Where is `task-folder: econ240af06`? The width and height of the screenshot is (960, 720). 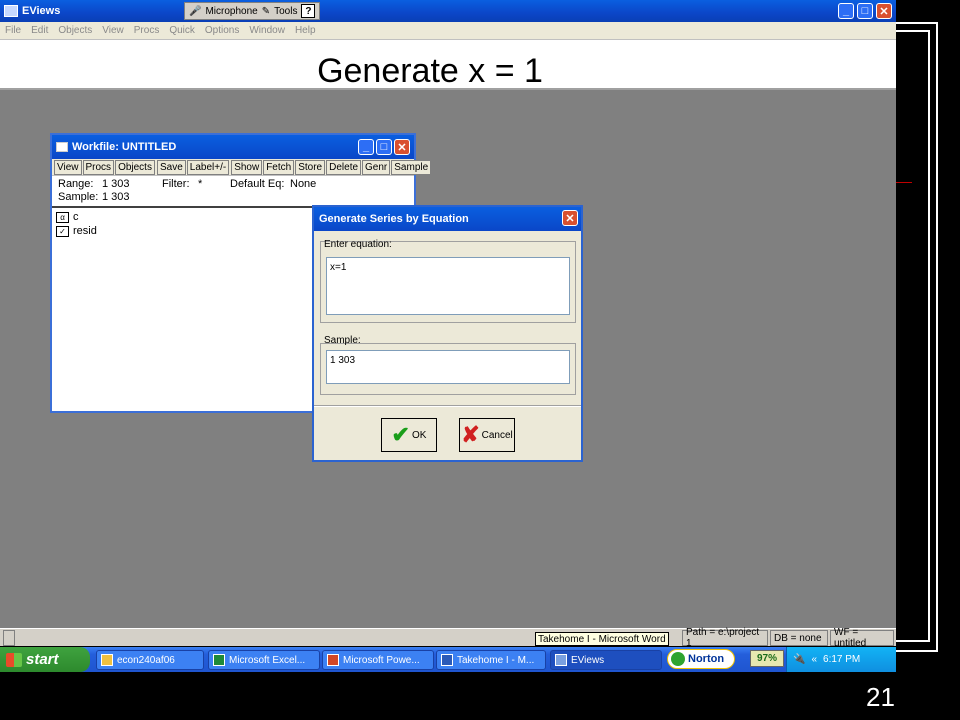
task-folder: econ240af06 is located at coordinates (150, 660).